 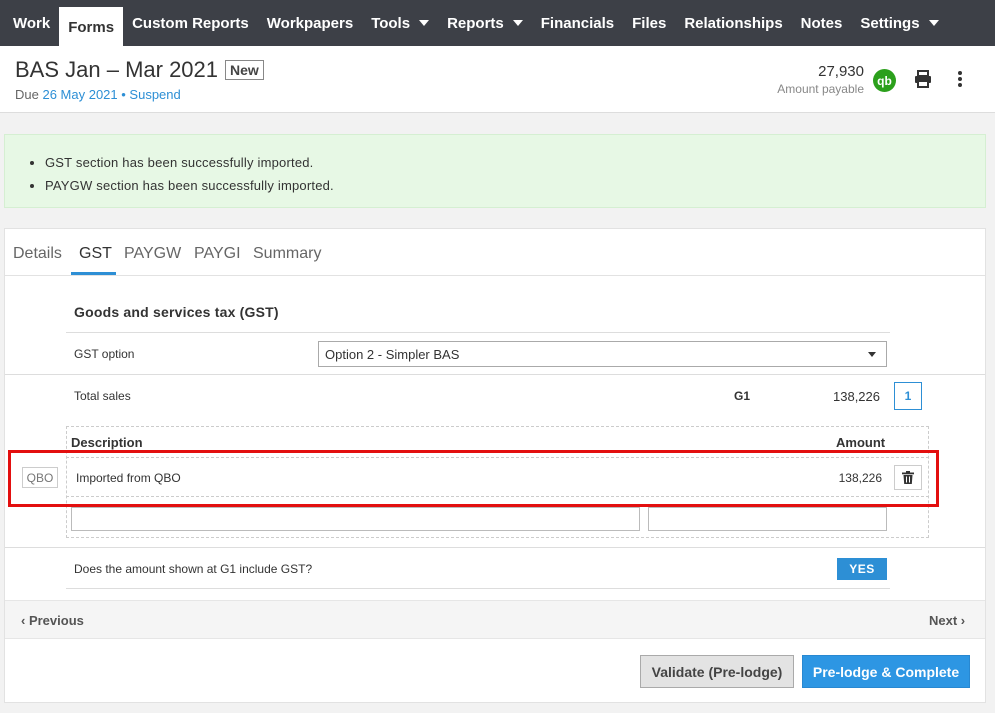 I want to click on nav-item-custom-reports: Custom Reports, so click(x=190, y=23).